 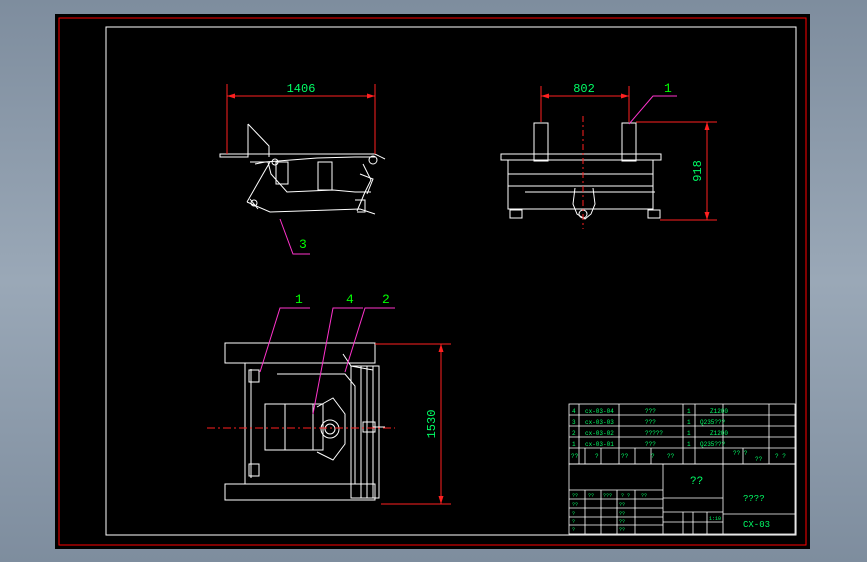 What do you see at coordinates (371, 96) in the screenshot?
I see `arrow-side-right` at bounding box center [371, 96].